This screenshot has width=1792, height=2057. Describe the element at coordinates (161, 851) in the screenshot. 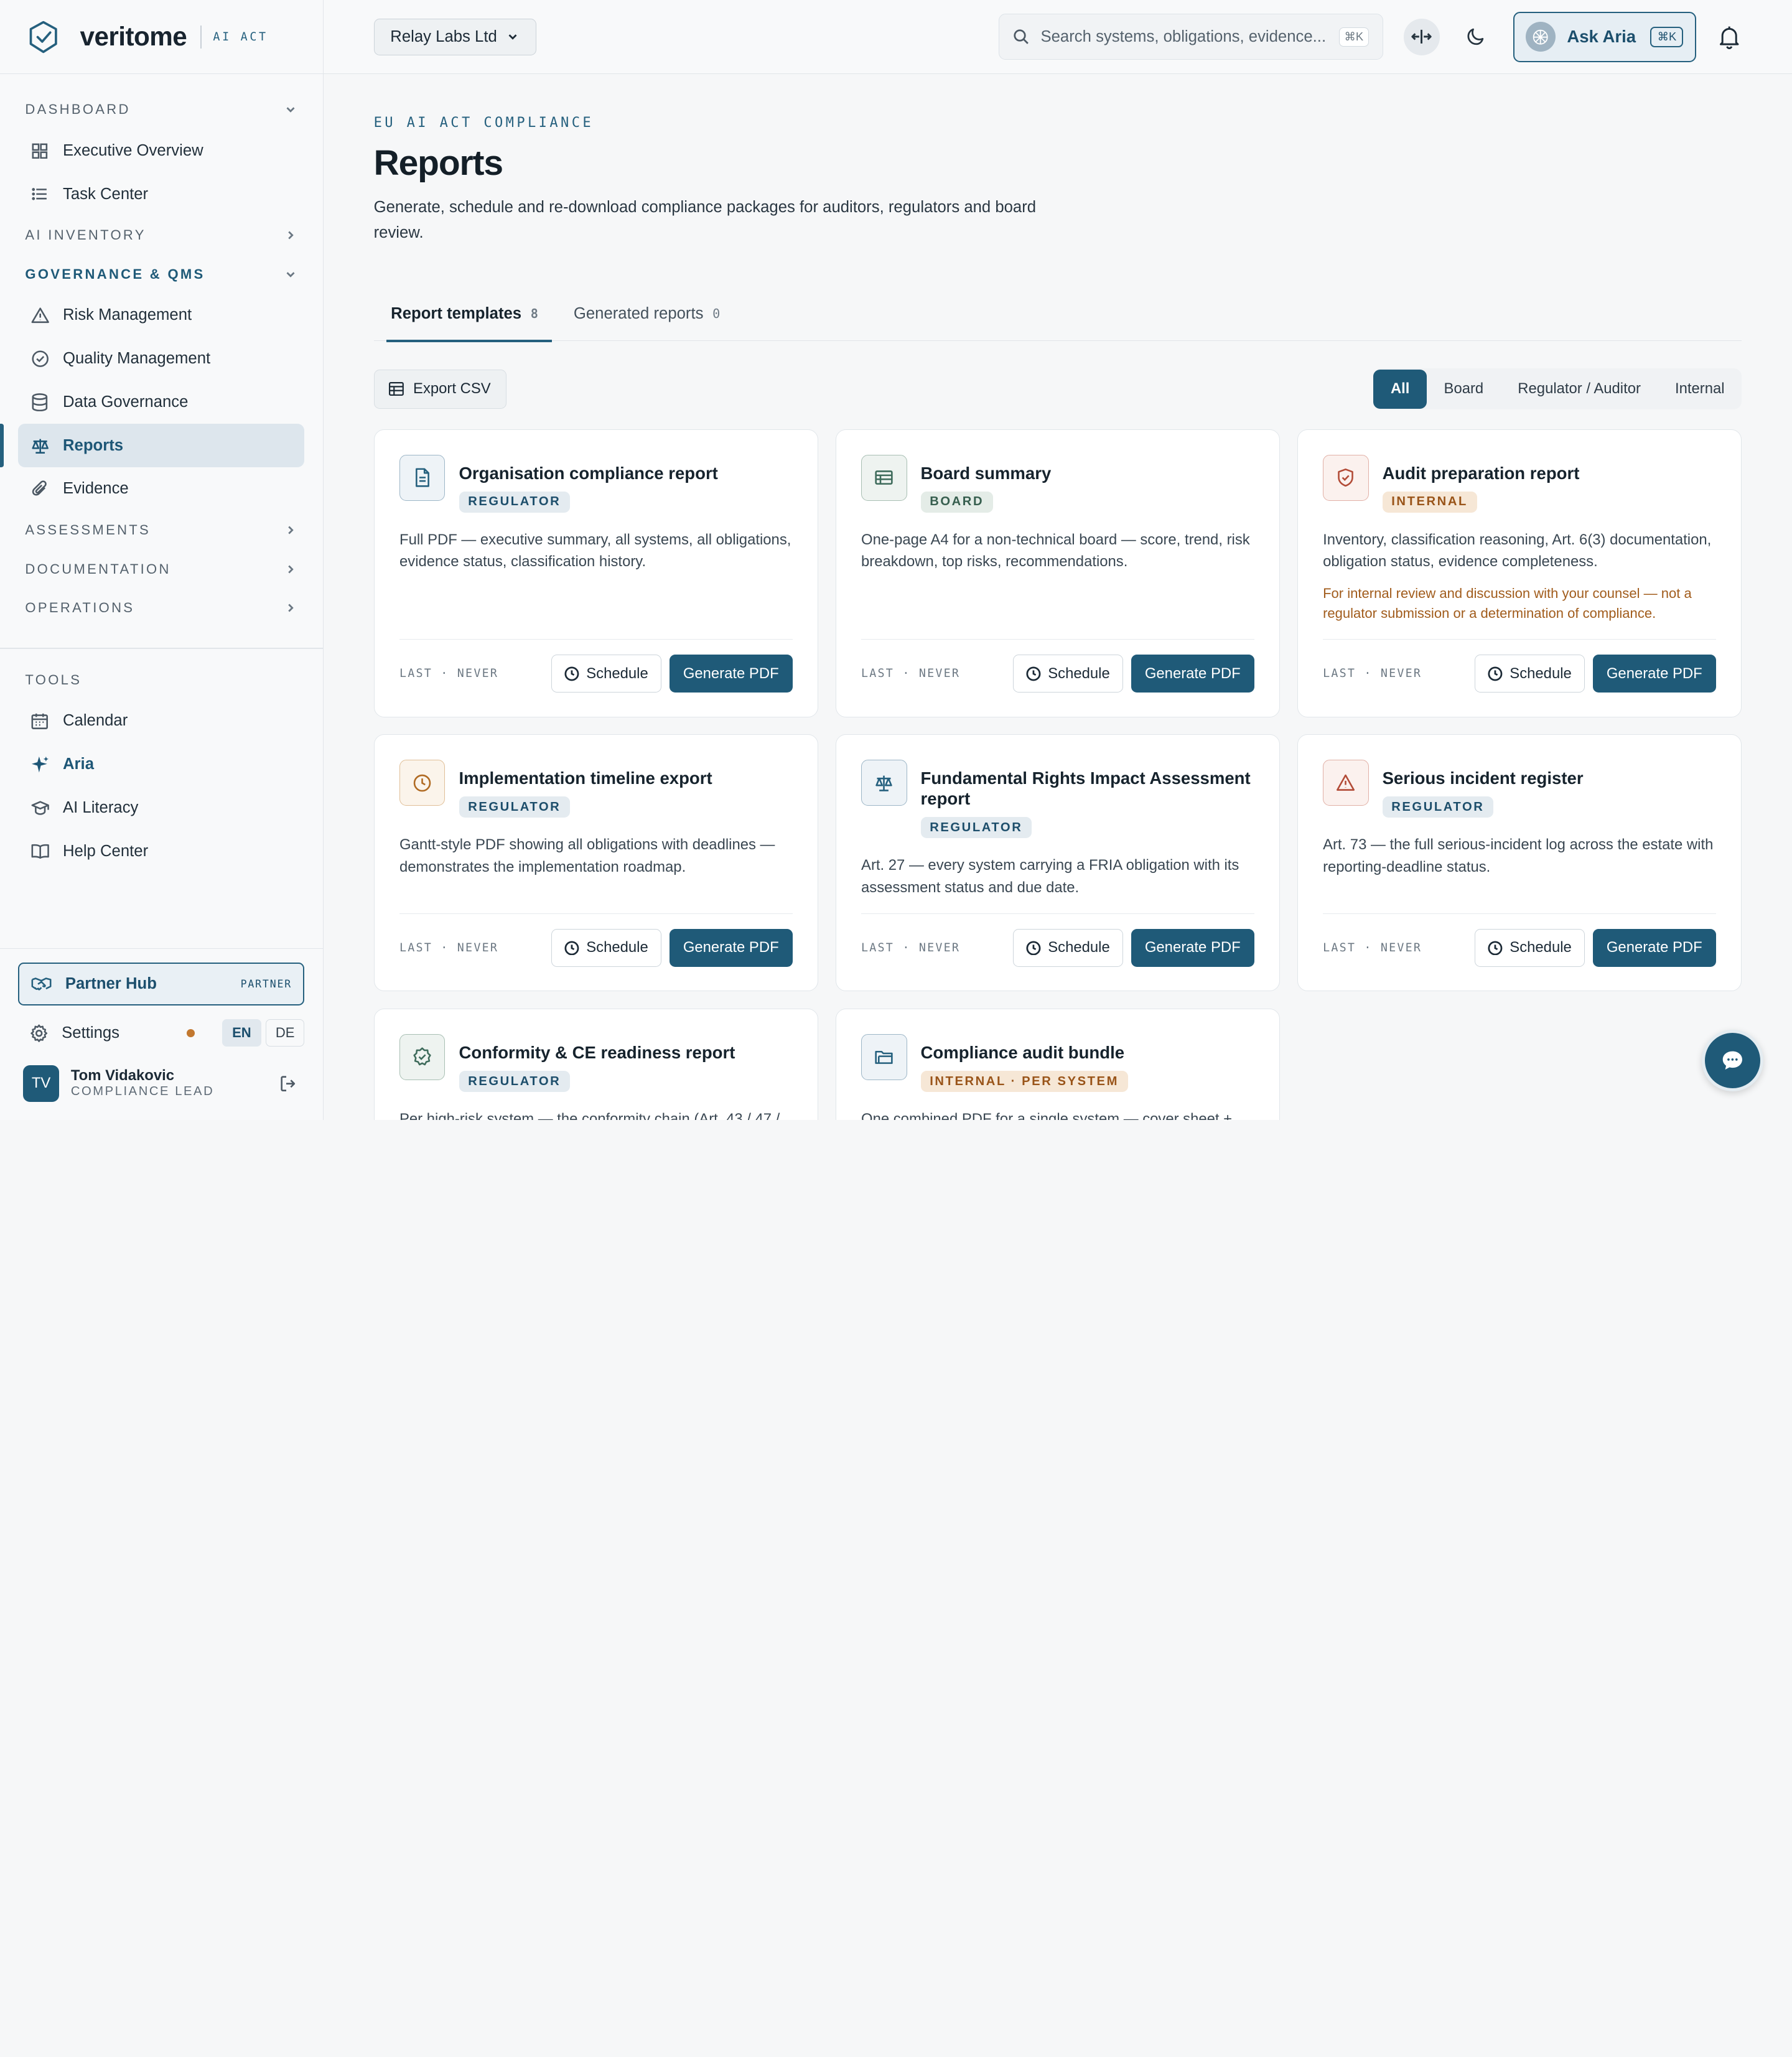

I see `sidebar-item-help-center: Help Center` at that location.